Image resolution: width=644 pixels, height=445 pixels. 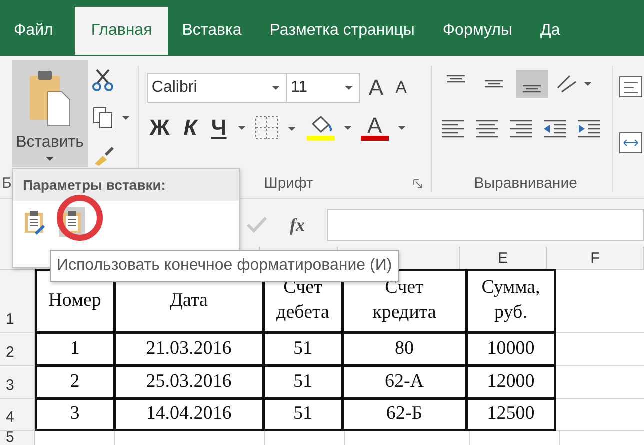 What do you see at coordinates (75, 348) in the screenshot?
I see `table-cell-text: 1` at bounding box center [75, 348].